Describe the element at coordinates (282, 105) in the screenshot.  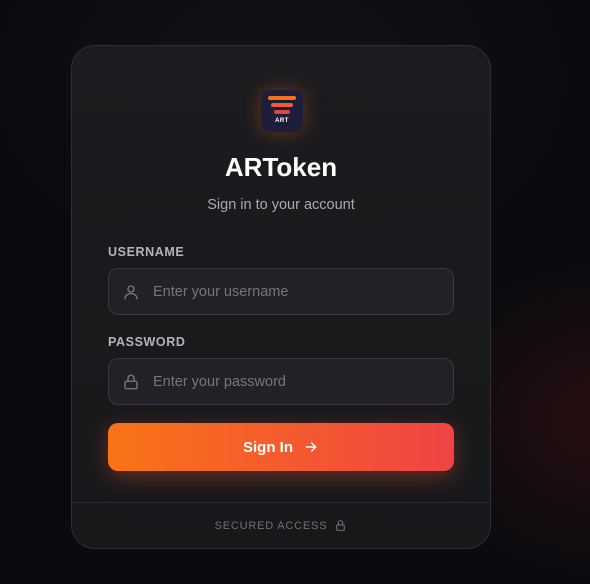
I see `logo-bar-middle` at that location.